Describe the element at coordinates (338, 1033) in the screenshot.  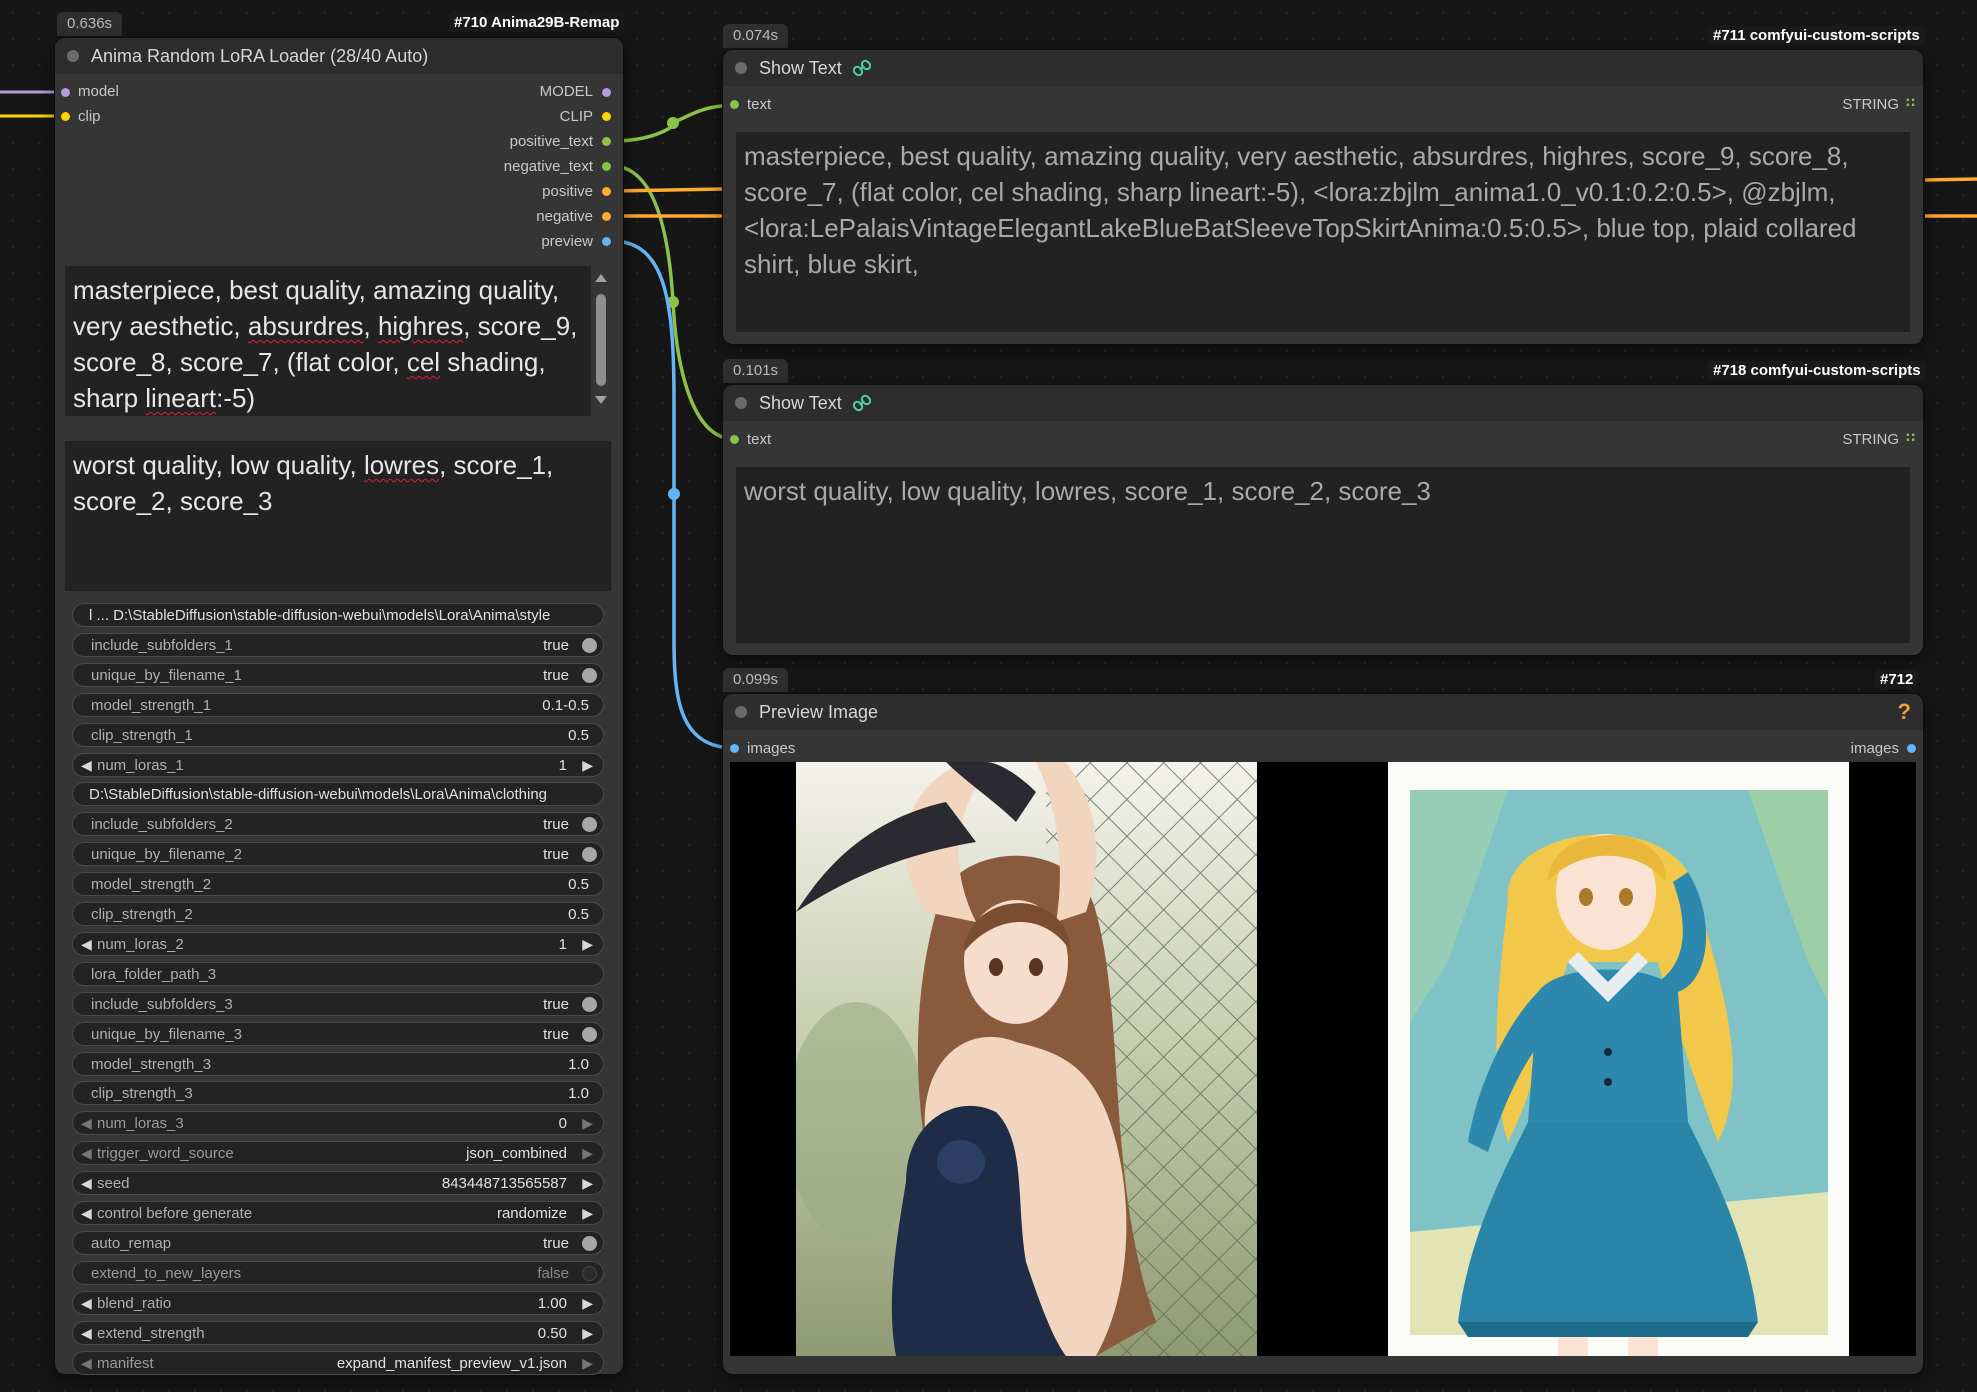
I see `widget-unique-by-filename-3: unique_by_filename_3 true` at that location.